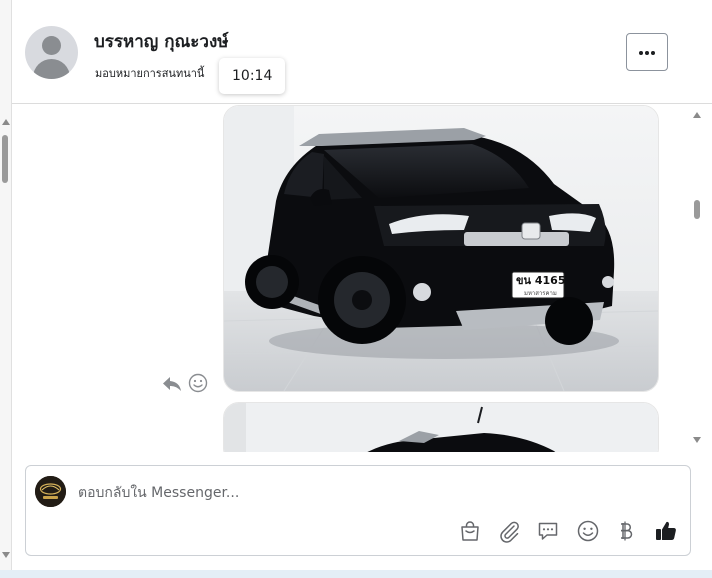 Image resolution: width=712 pixels, height=578 pixels. I want to click on contact-avatar, so click(51, 52).